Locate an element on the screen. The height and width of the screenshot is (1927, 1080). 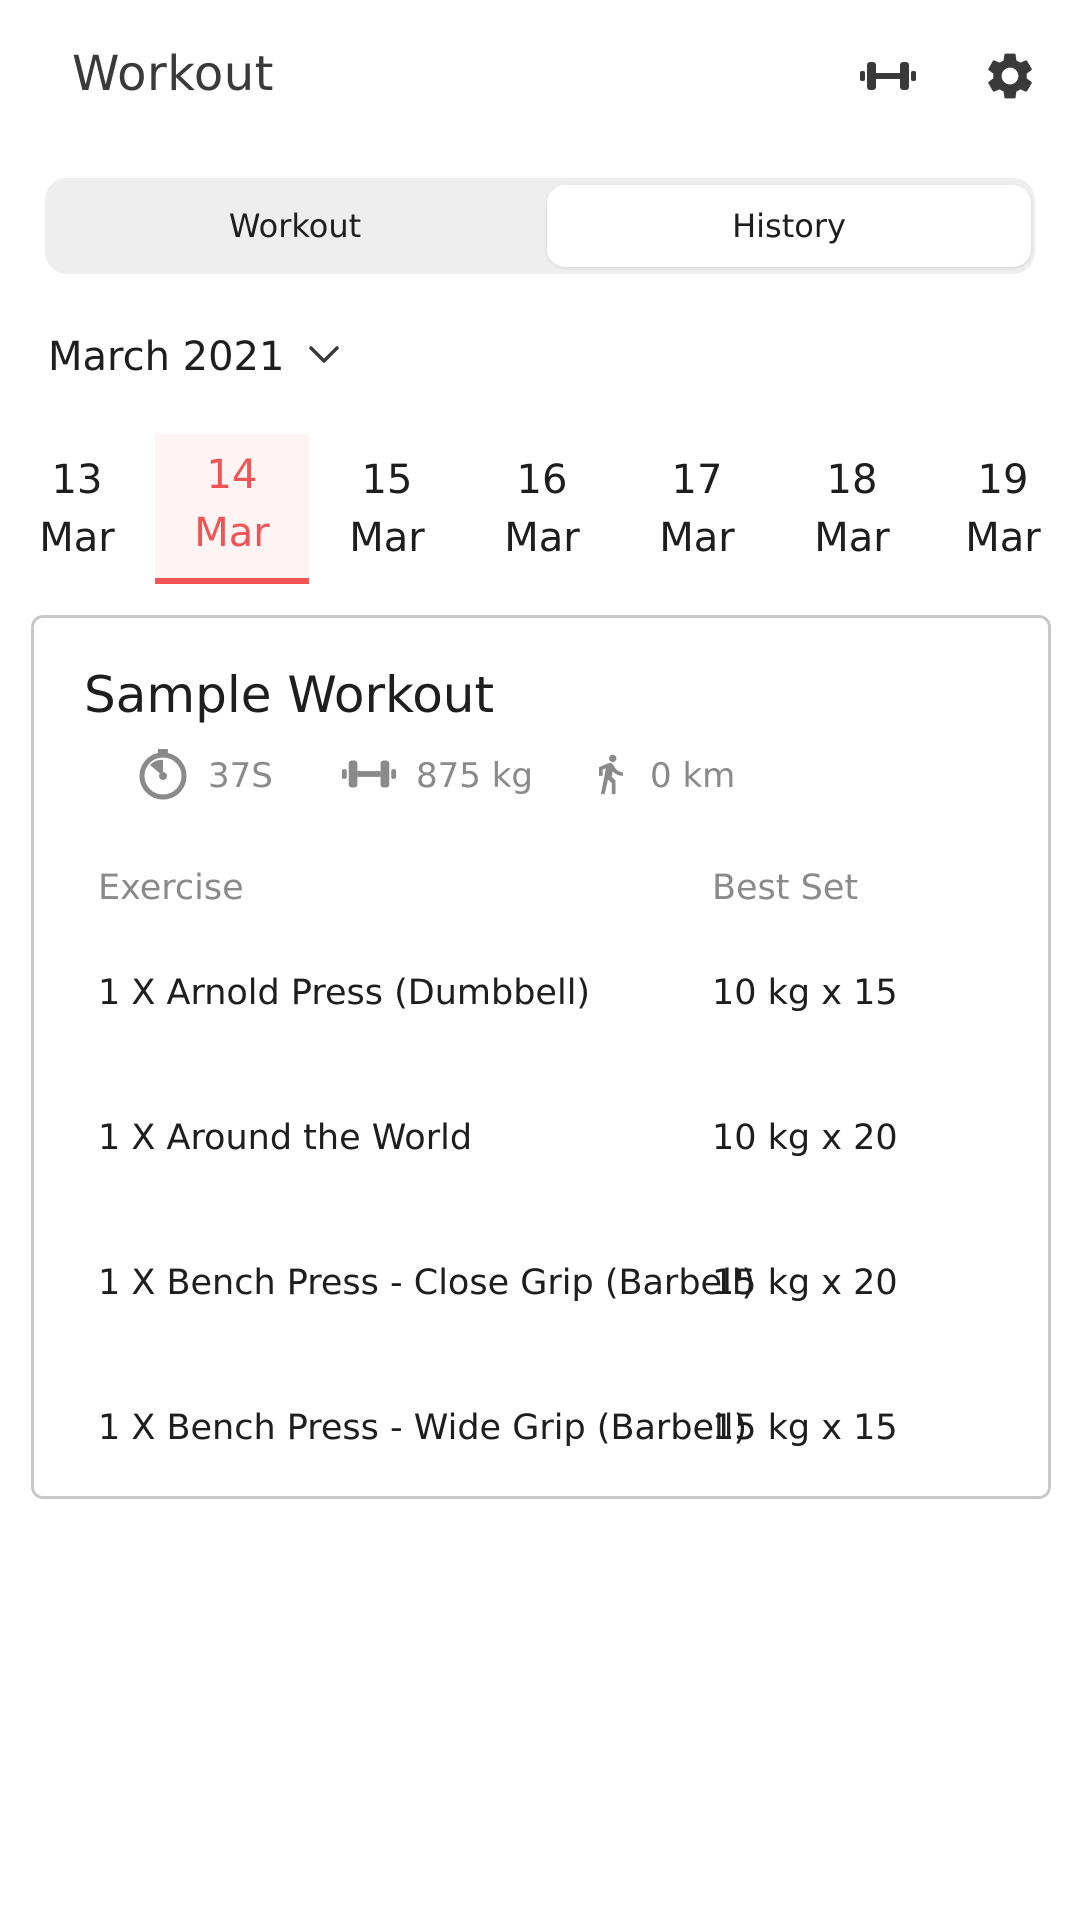
date-item-16: 16 Mar is located at coordinates (542, 509).